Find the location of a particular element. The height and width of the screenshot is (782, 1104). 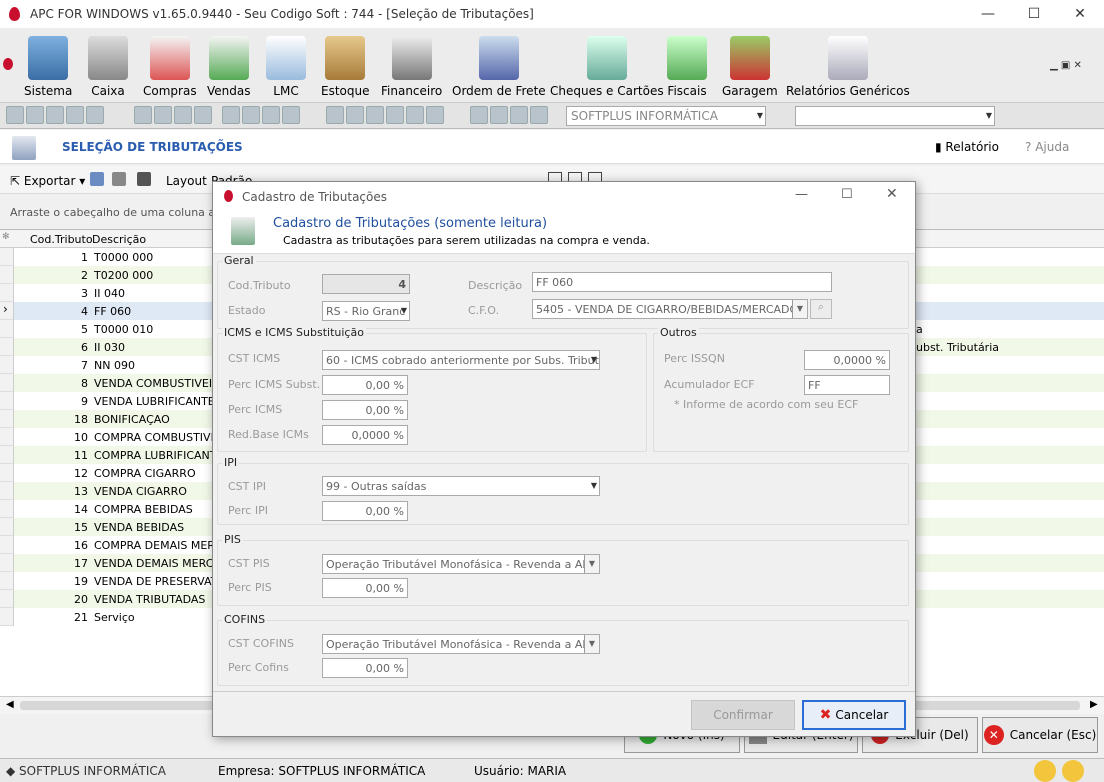

smiley-icon is located at coordinates (1045, 771).